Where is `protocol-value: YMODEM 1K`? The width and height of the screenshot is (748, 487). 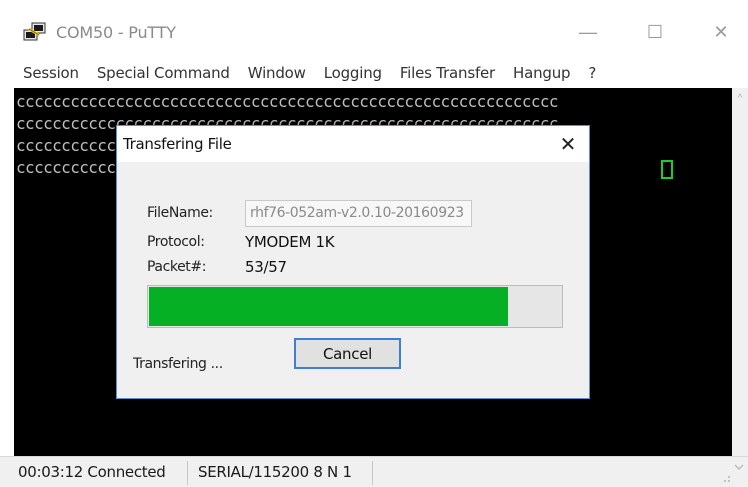 protocol-value: YMODEM 1K is located at coordinates (290, 242).